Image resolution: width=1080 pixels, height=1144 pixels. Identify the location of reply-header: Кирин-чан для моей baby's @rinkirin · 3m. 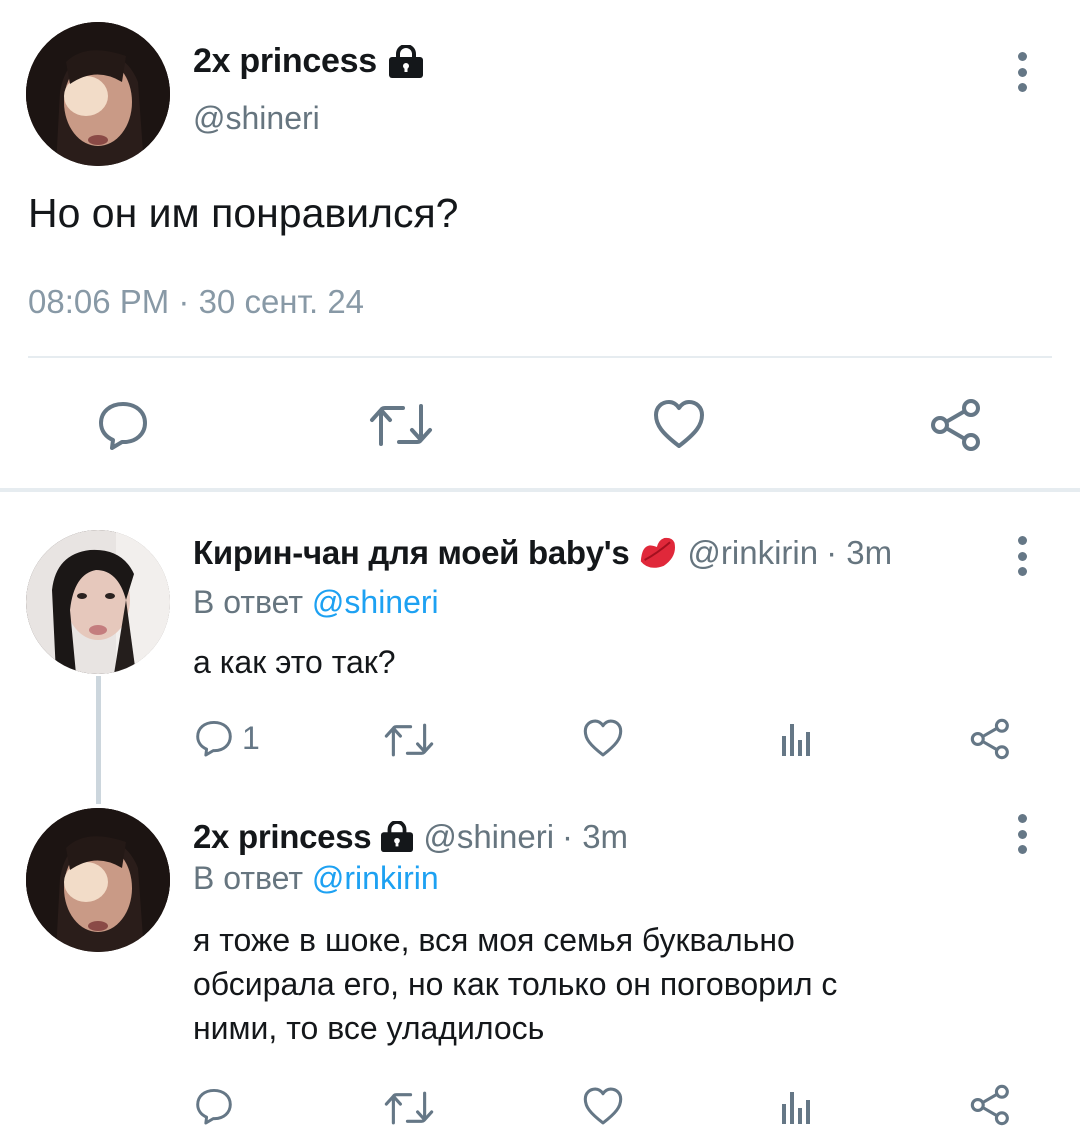
(542, 553).